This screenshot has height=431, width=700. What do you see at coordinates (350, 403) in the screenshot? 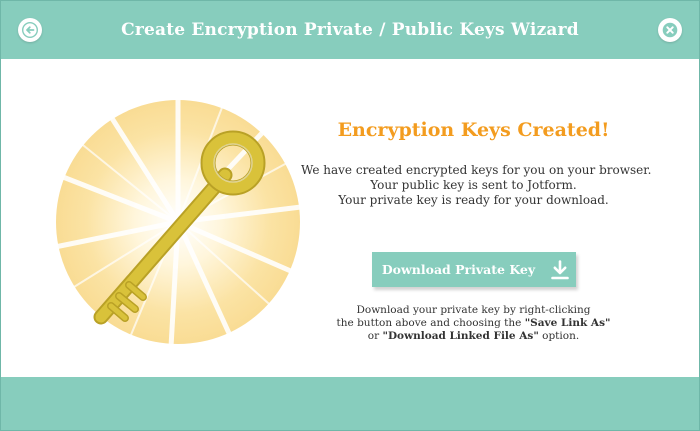
I see `dialog-footer` at bounding box center [350, 403].